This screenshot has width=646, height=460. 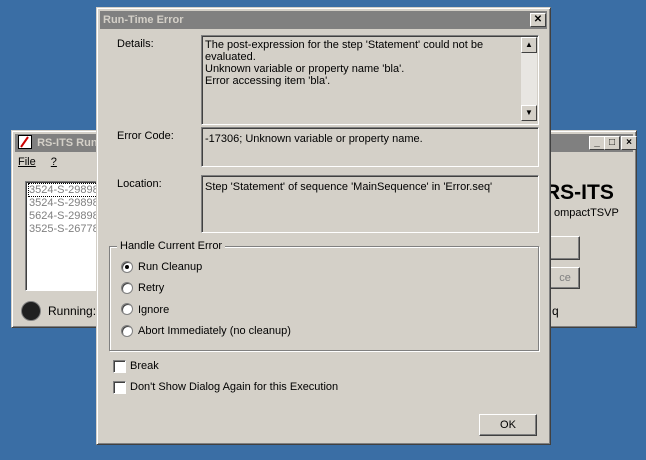 I want to click on details-line: evaluated., so click(x=230, y=57).